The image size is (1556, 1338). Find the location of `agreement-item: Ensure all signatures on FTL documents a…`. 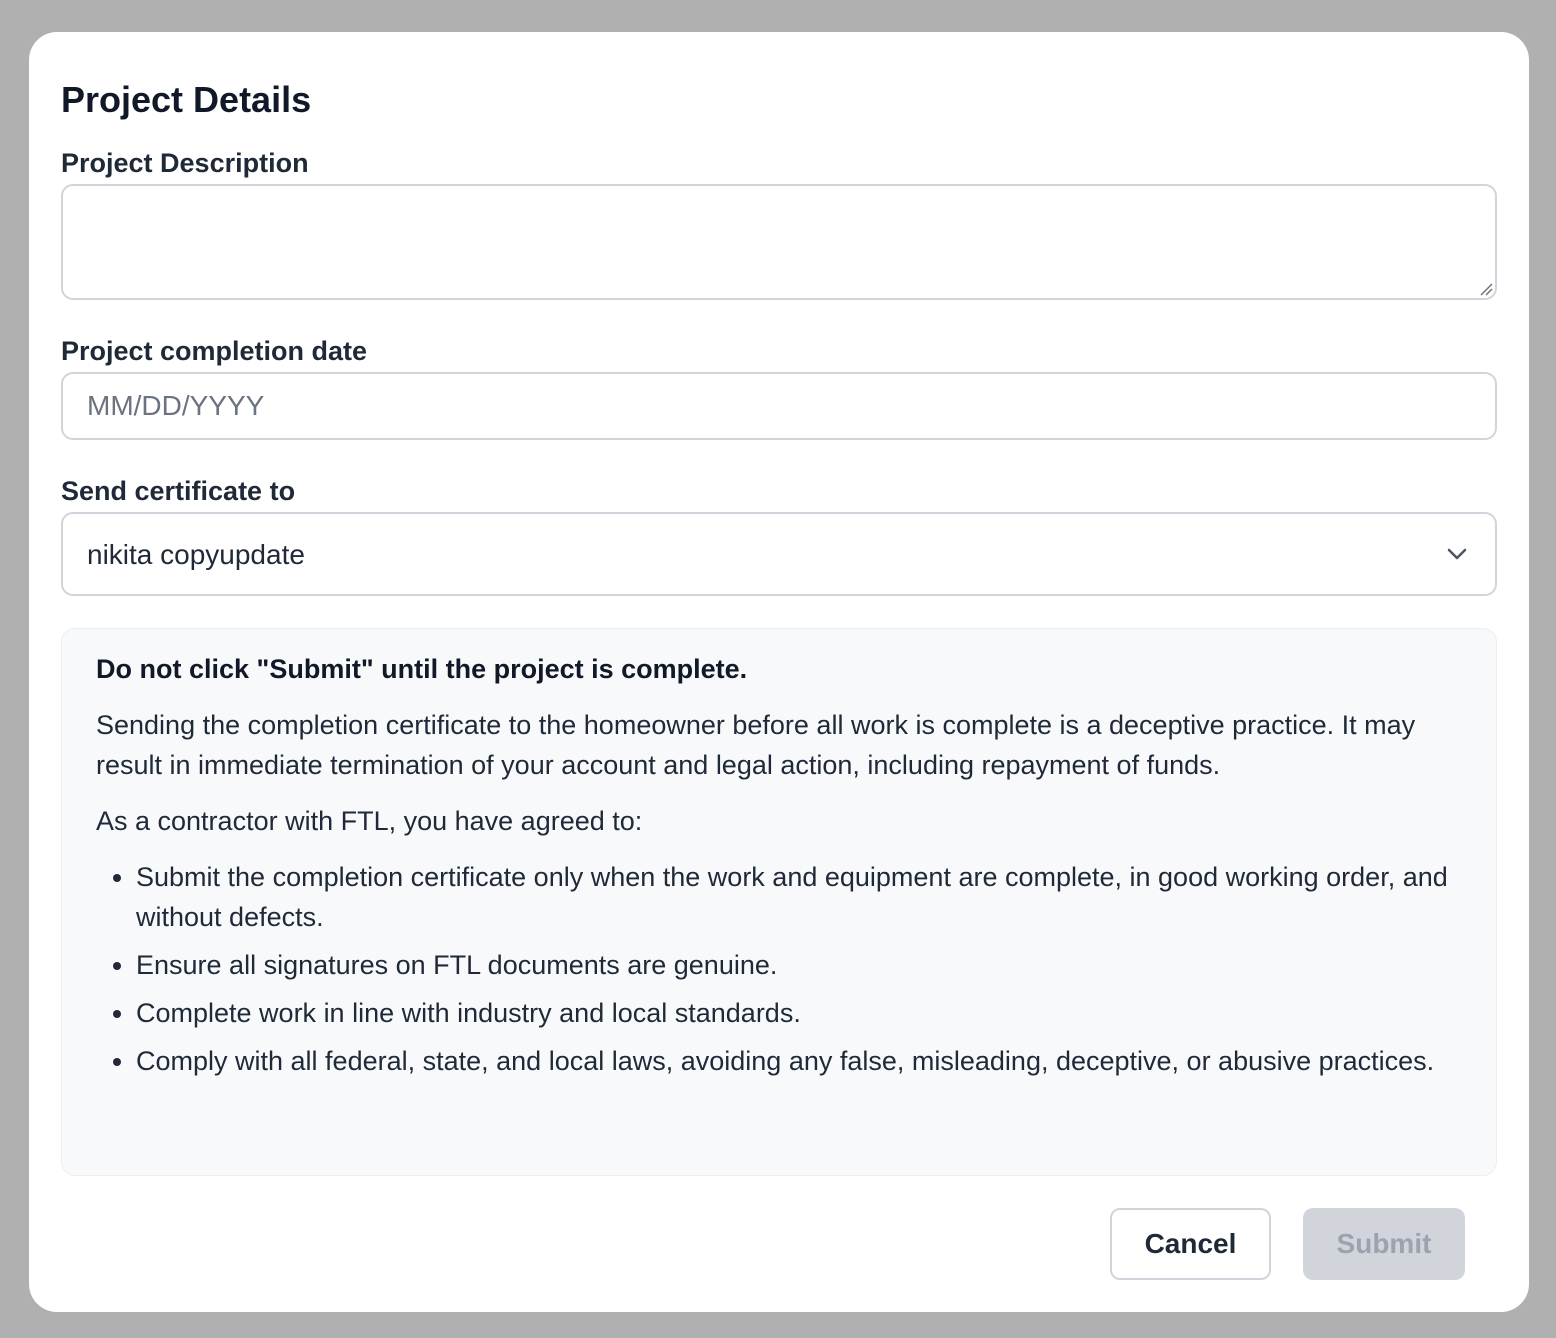

agreement-item: Ensure all signatures on FTL documents a… is located at coordinates (799, 965).